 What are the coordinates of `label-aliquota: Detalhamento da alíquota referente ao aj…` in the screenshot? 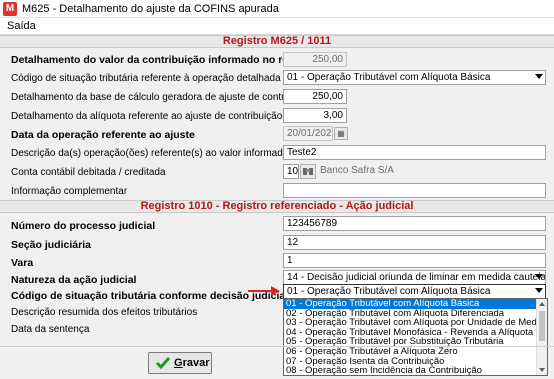 It's located at (147, 116).